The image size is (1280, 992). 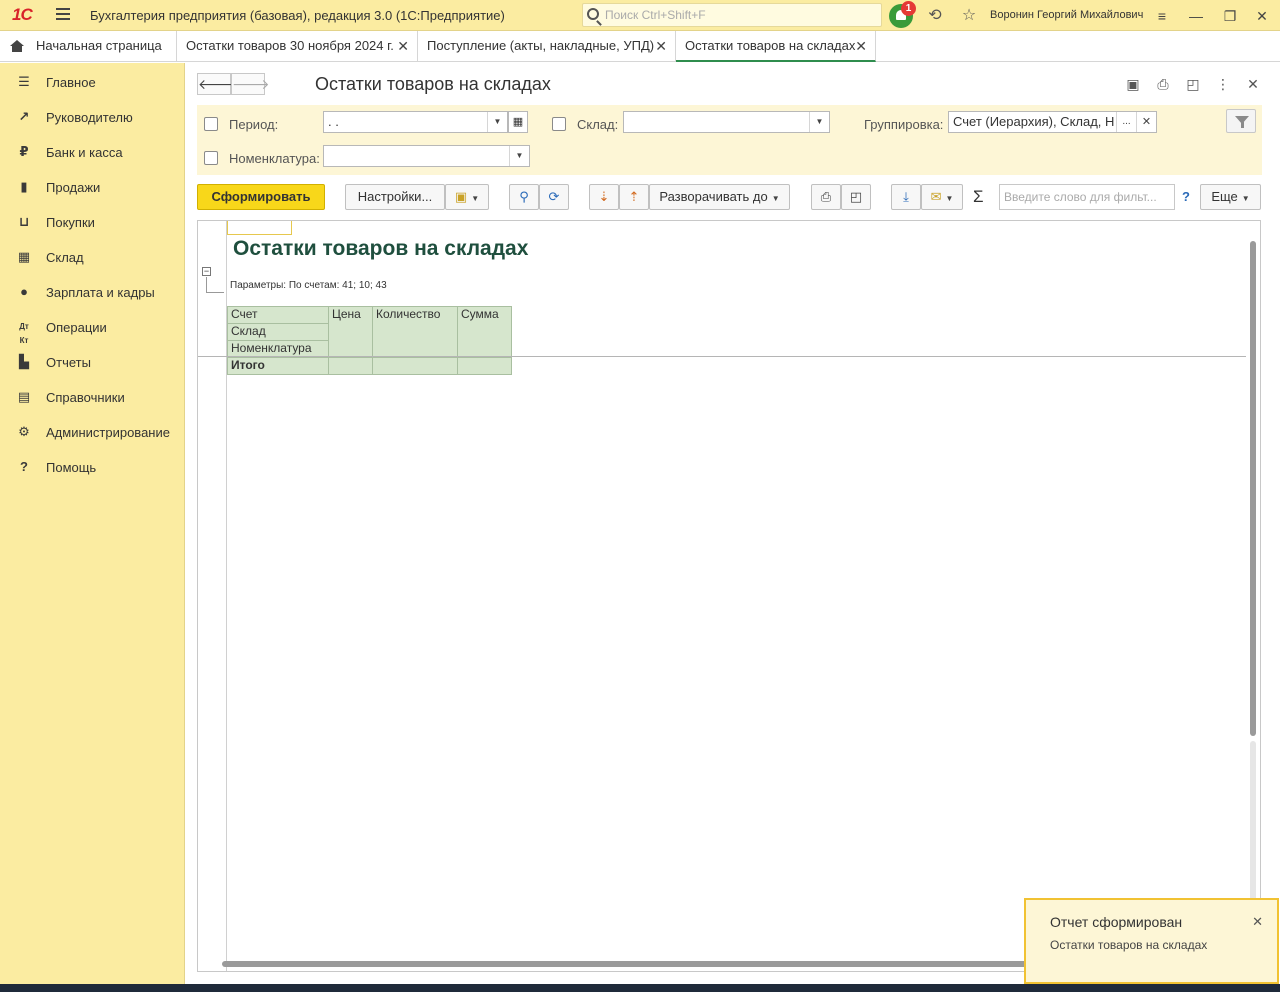 What do you see at coordinates (524, 197) in the screenshot?
I see `find-button: ⚲` at bounding box center [524, 197].